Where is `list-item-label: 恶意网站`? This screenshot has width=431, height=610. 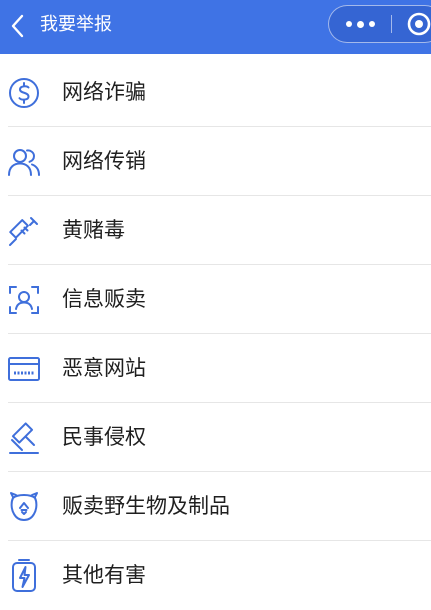 list-item-label: 恶意网站 is located at coordinates (104, 368).